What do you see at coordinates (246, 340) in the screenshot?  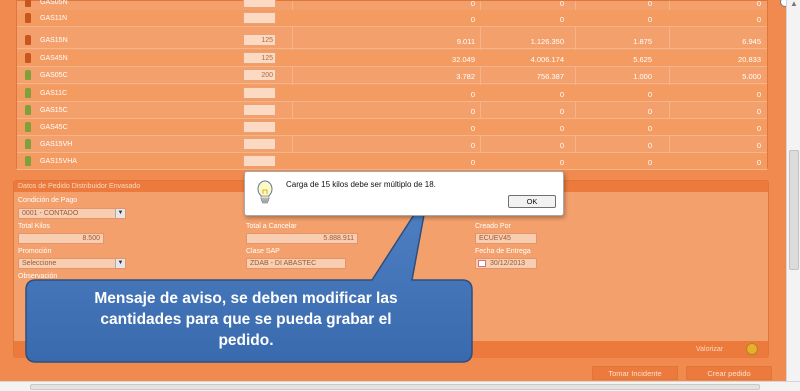 I see `callout-line: pedido.` at bounding box center [246, 340].